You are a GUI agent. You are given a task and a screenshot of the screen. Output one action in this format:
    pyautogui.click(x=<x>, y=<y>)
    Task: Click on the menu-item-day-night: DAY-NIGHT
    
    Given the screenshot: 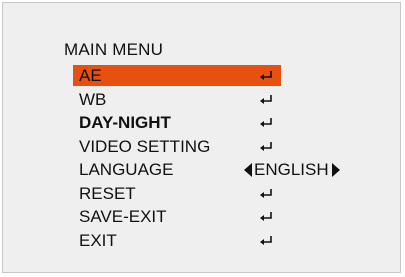 What is the action you would take?
    pyautogui.click(x=223, y=123)
    